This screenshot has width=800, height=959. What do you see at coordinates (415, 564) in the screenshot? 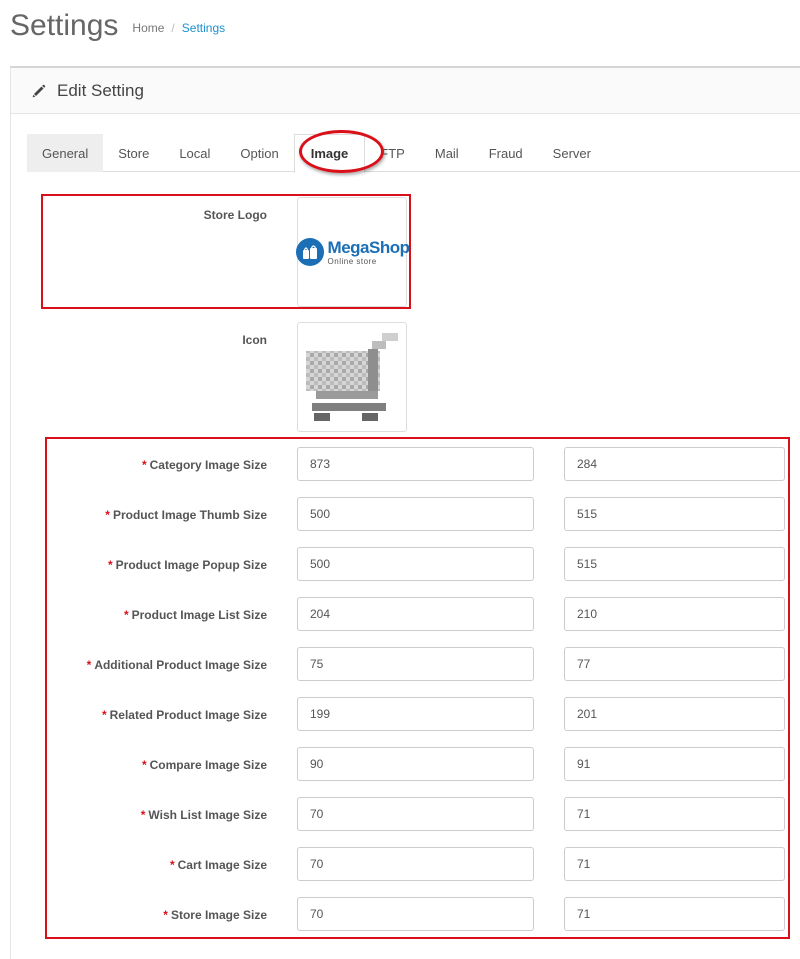
I see `product-image-popup-width-input` at bounding box center [415, 564].